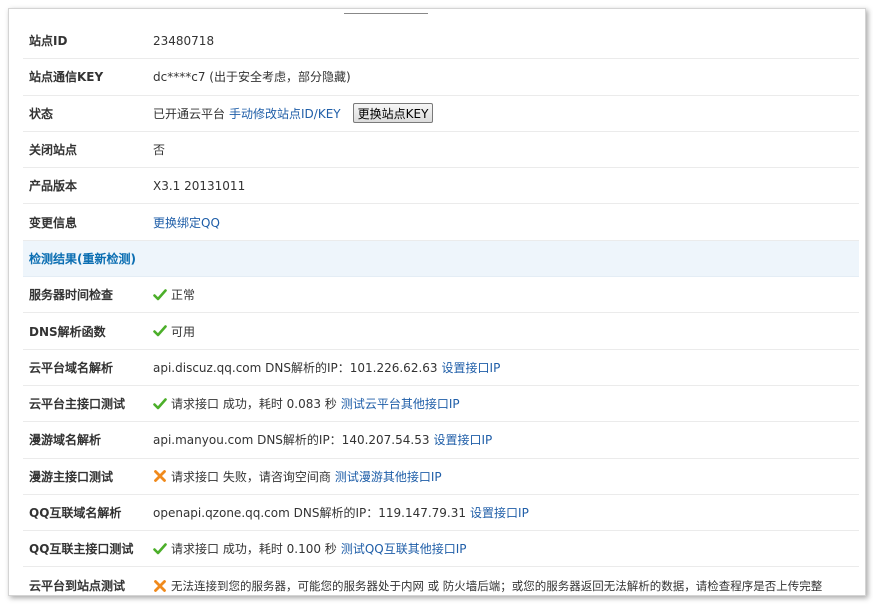 The image size is (873, 604). What do you see at coordinates (291, 440) in the screenshot?
I see `dns-result-text: api.manyou.com DNS解析的IP：140.207.54.53` at bounding box center [291, 440].